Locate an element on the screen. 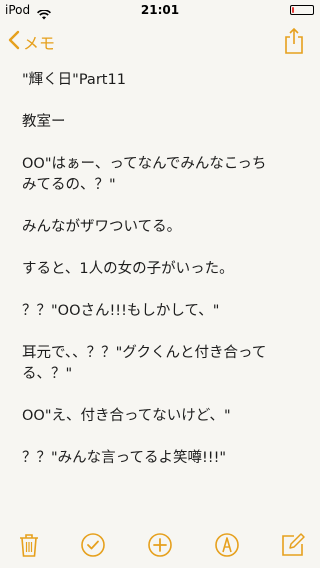 This screenshot has width=320, height=568. trash-icon is located at coordinates (29, 548).